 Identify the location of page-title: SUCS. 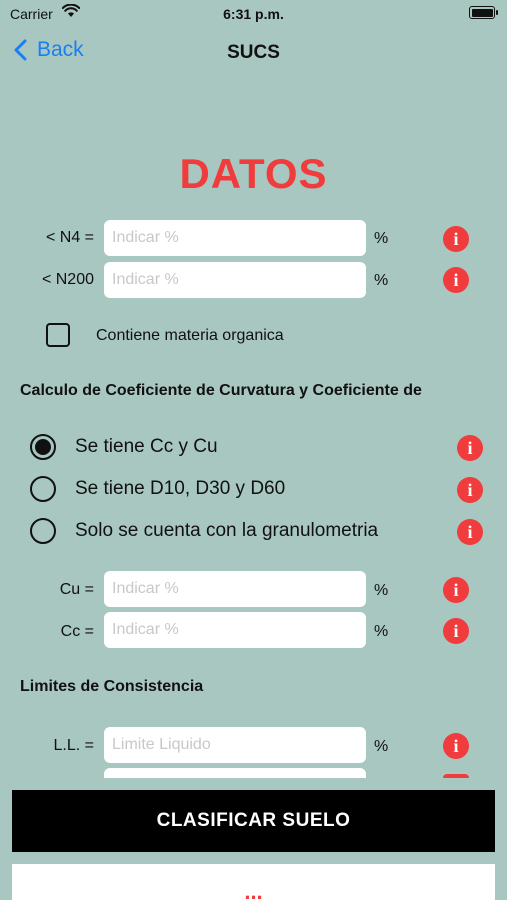
(253, 52).